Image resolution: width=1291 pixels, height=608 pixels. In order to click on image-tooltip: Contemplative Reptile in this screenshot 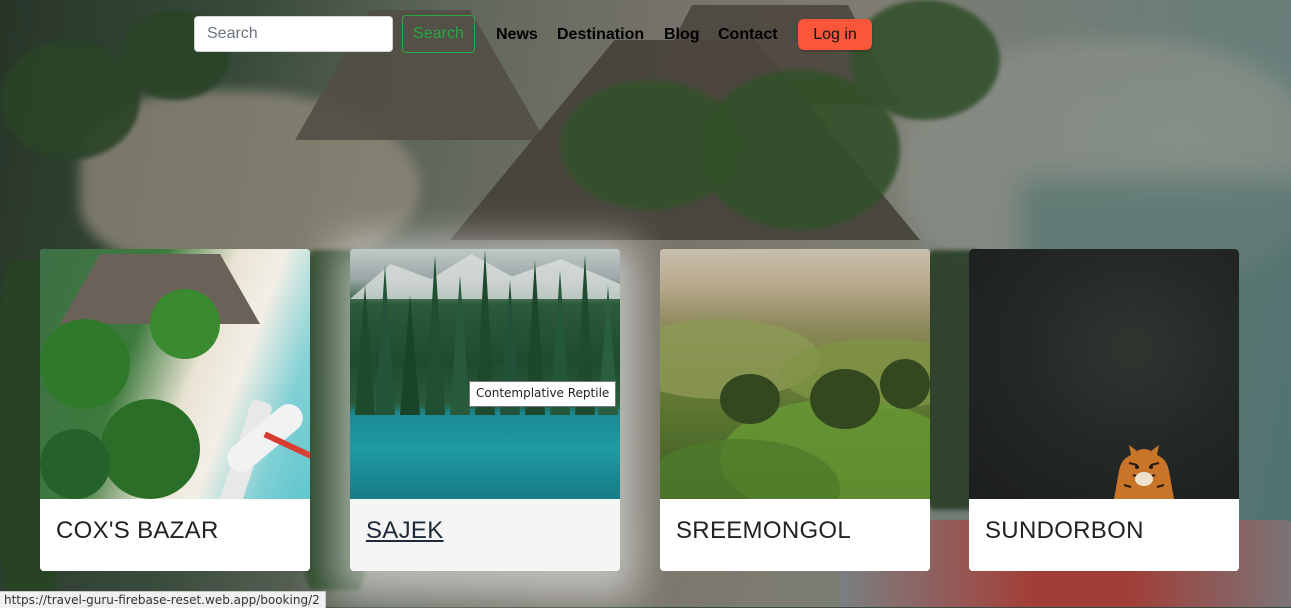, I will do `click(543, 394)`.